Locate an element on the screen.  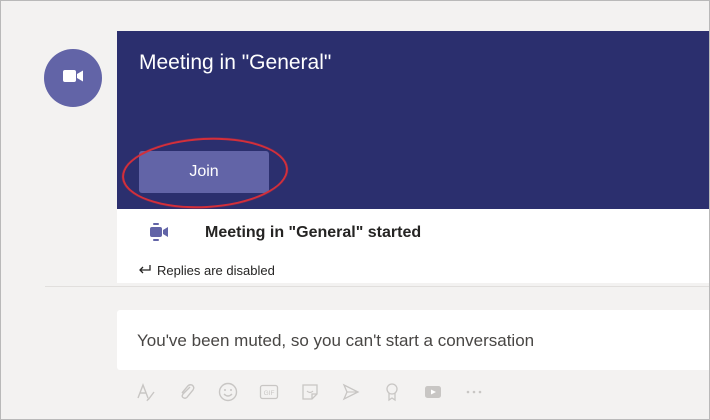
replies-disabled-row: Replies are disabled is located at coordinates (206, 270).